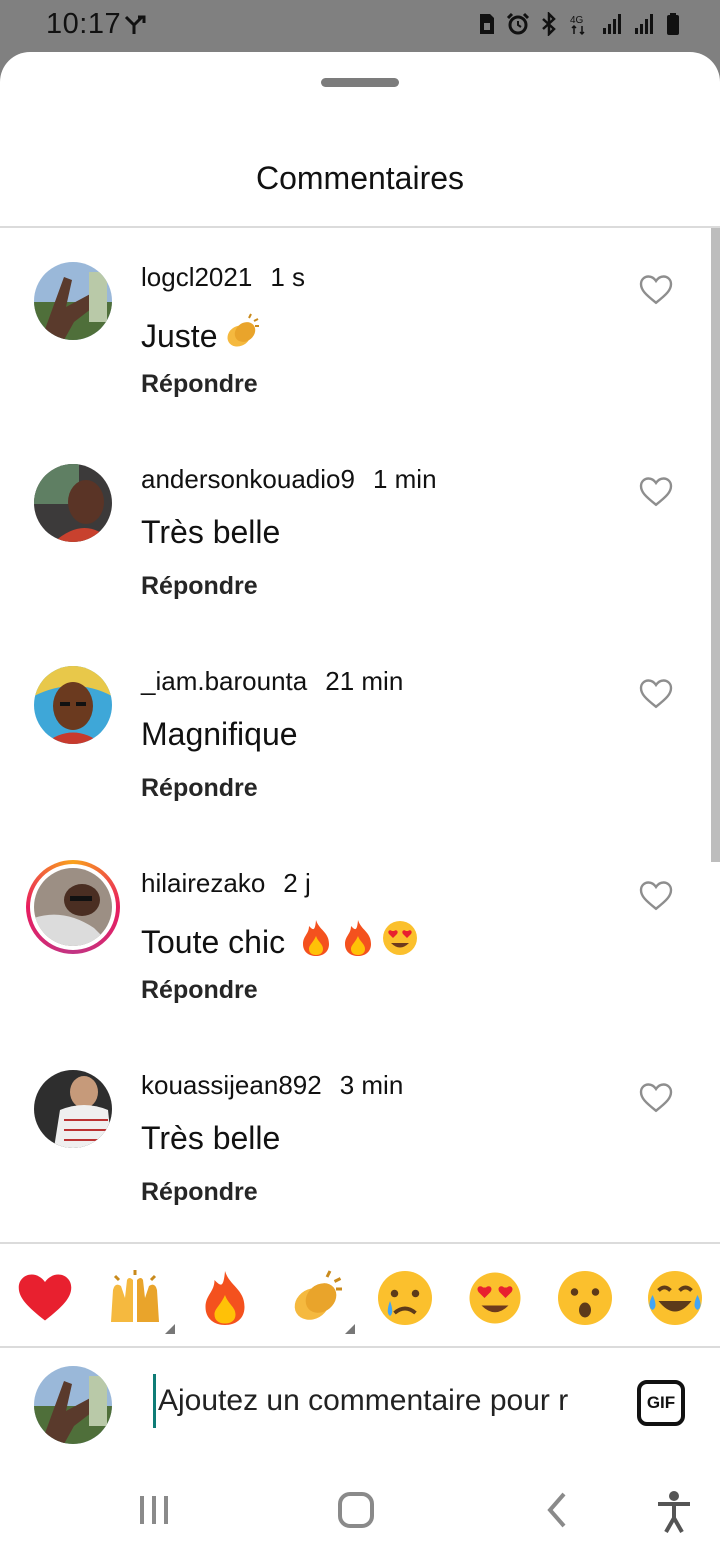  Describe the element at coordinates (378, 1401) in the screenshot. I see `comment-input` at that location.